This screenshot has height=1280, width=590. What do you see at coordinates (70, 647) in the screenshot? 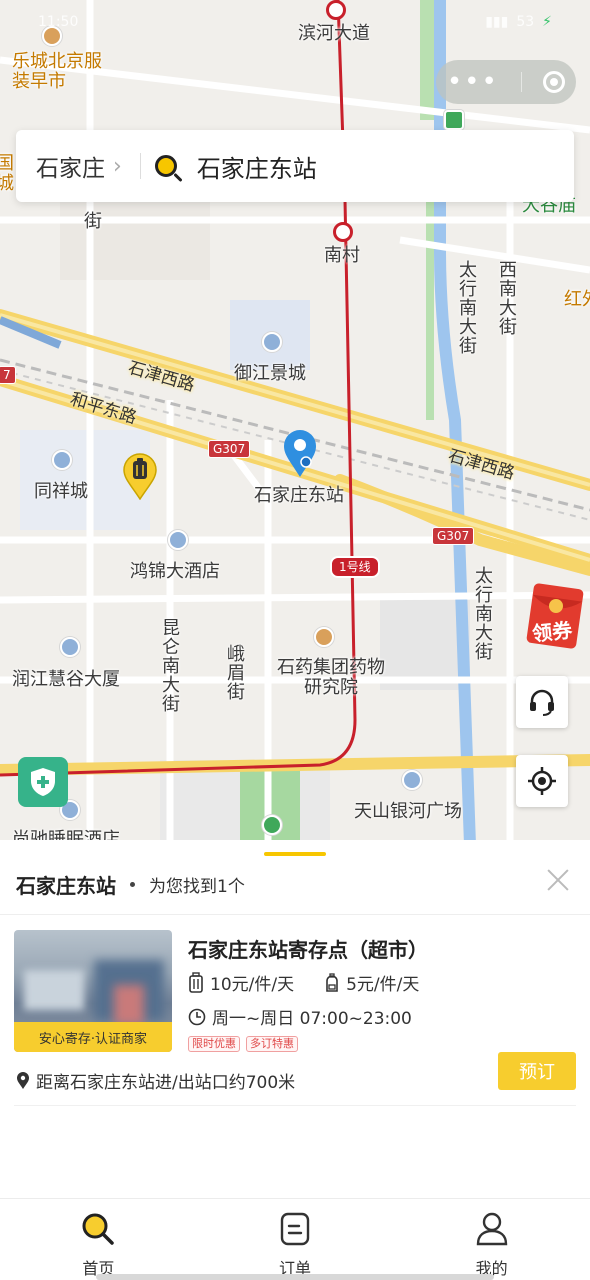
I see `office-poi-icon` at bounding box center [70, 647].